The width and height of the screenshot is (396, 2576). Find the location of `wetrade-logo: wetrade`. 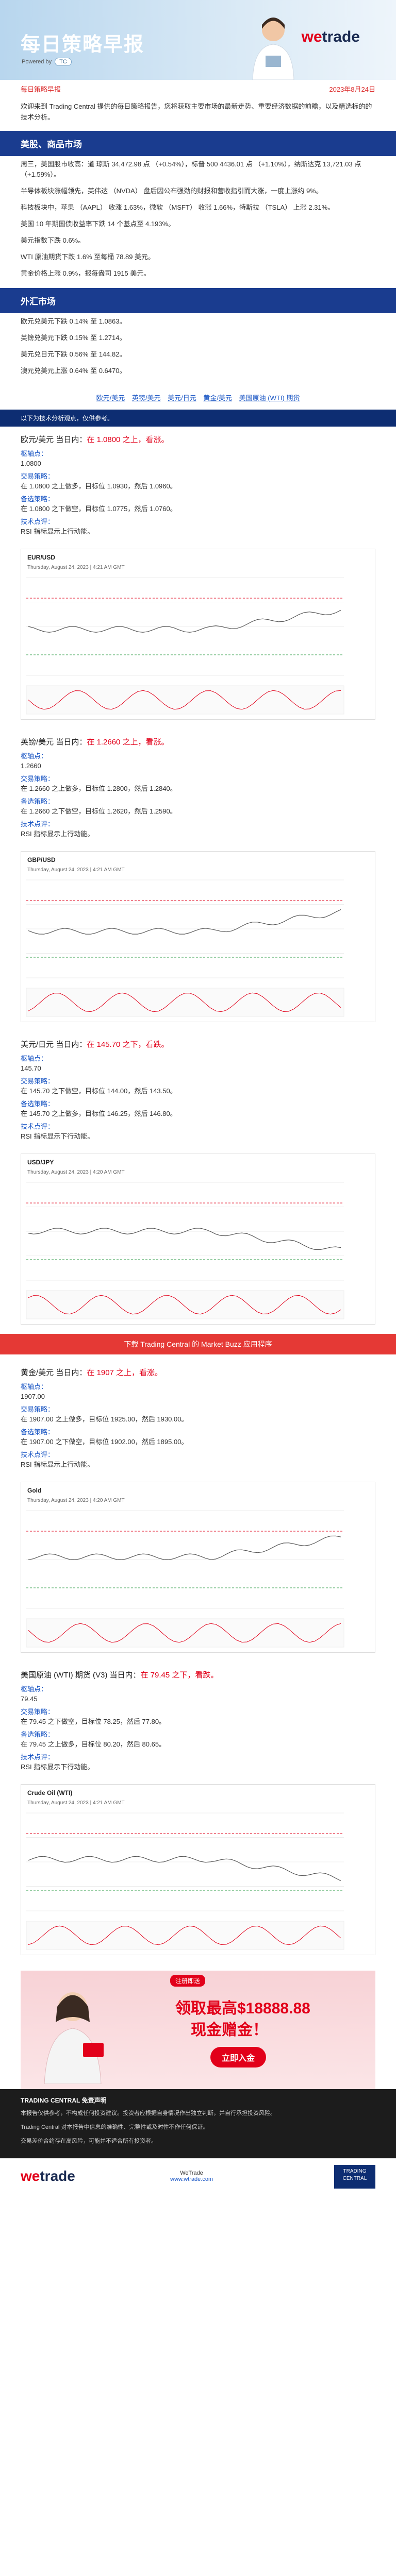

wetrade-logo: wetrade is located at coordinates (330, 36).